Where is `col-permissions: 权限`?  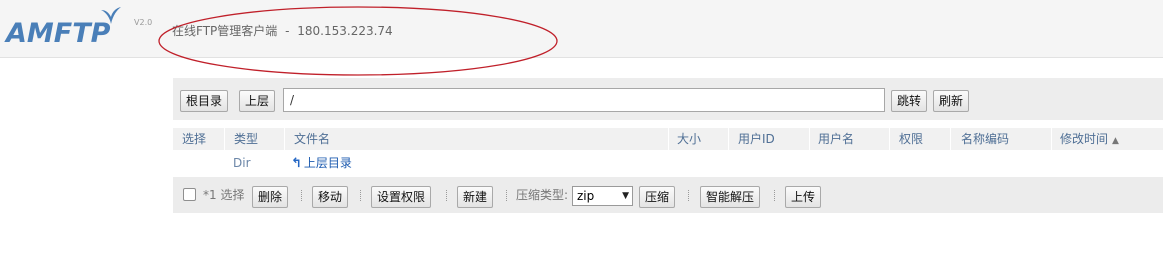
col-permissions: 权限 is located at coordinates (911, 139).